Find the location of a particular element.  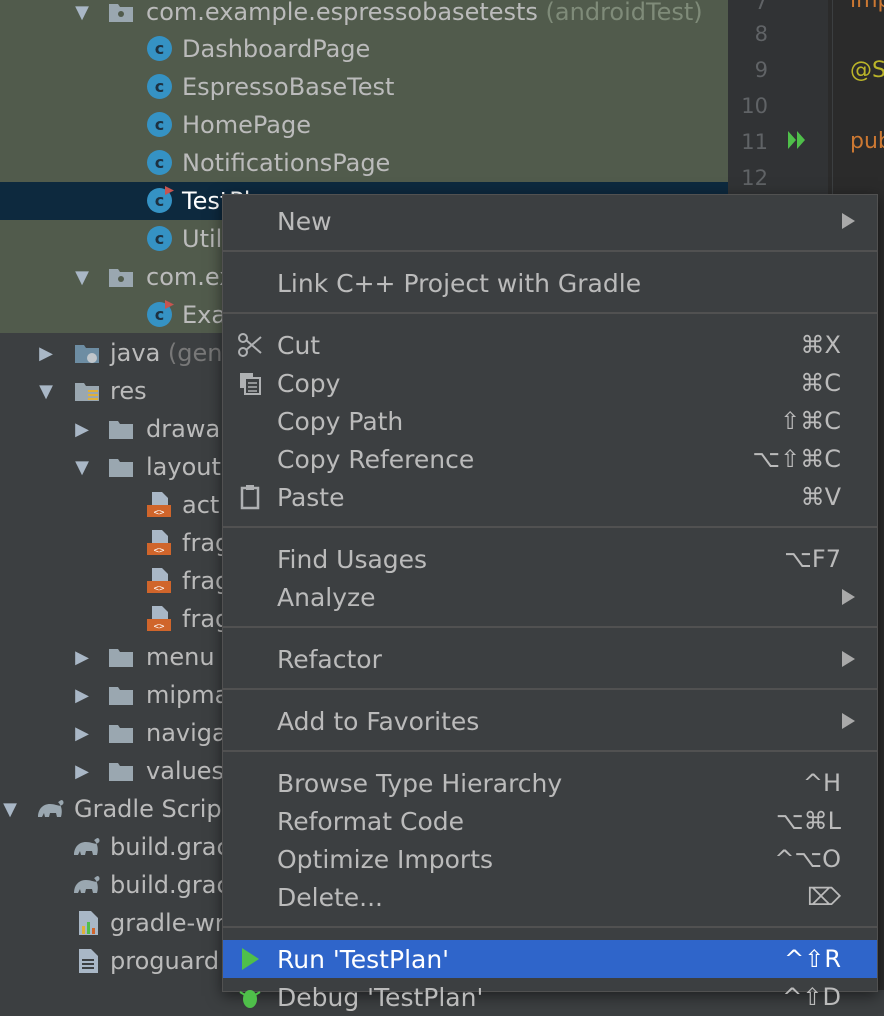

generated-java-folder-icon is located at coordinates (87, 354).